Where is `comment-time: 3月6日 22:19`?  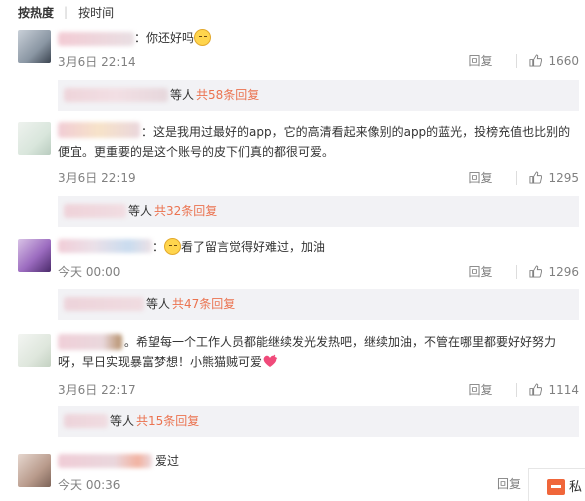
comment-time: 3月6日 22:19 is located at coordinates (97, 178).